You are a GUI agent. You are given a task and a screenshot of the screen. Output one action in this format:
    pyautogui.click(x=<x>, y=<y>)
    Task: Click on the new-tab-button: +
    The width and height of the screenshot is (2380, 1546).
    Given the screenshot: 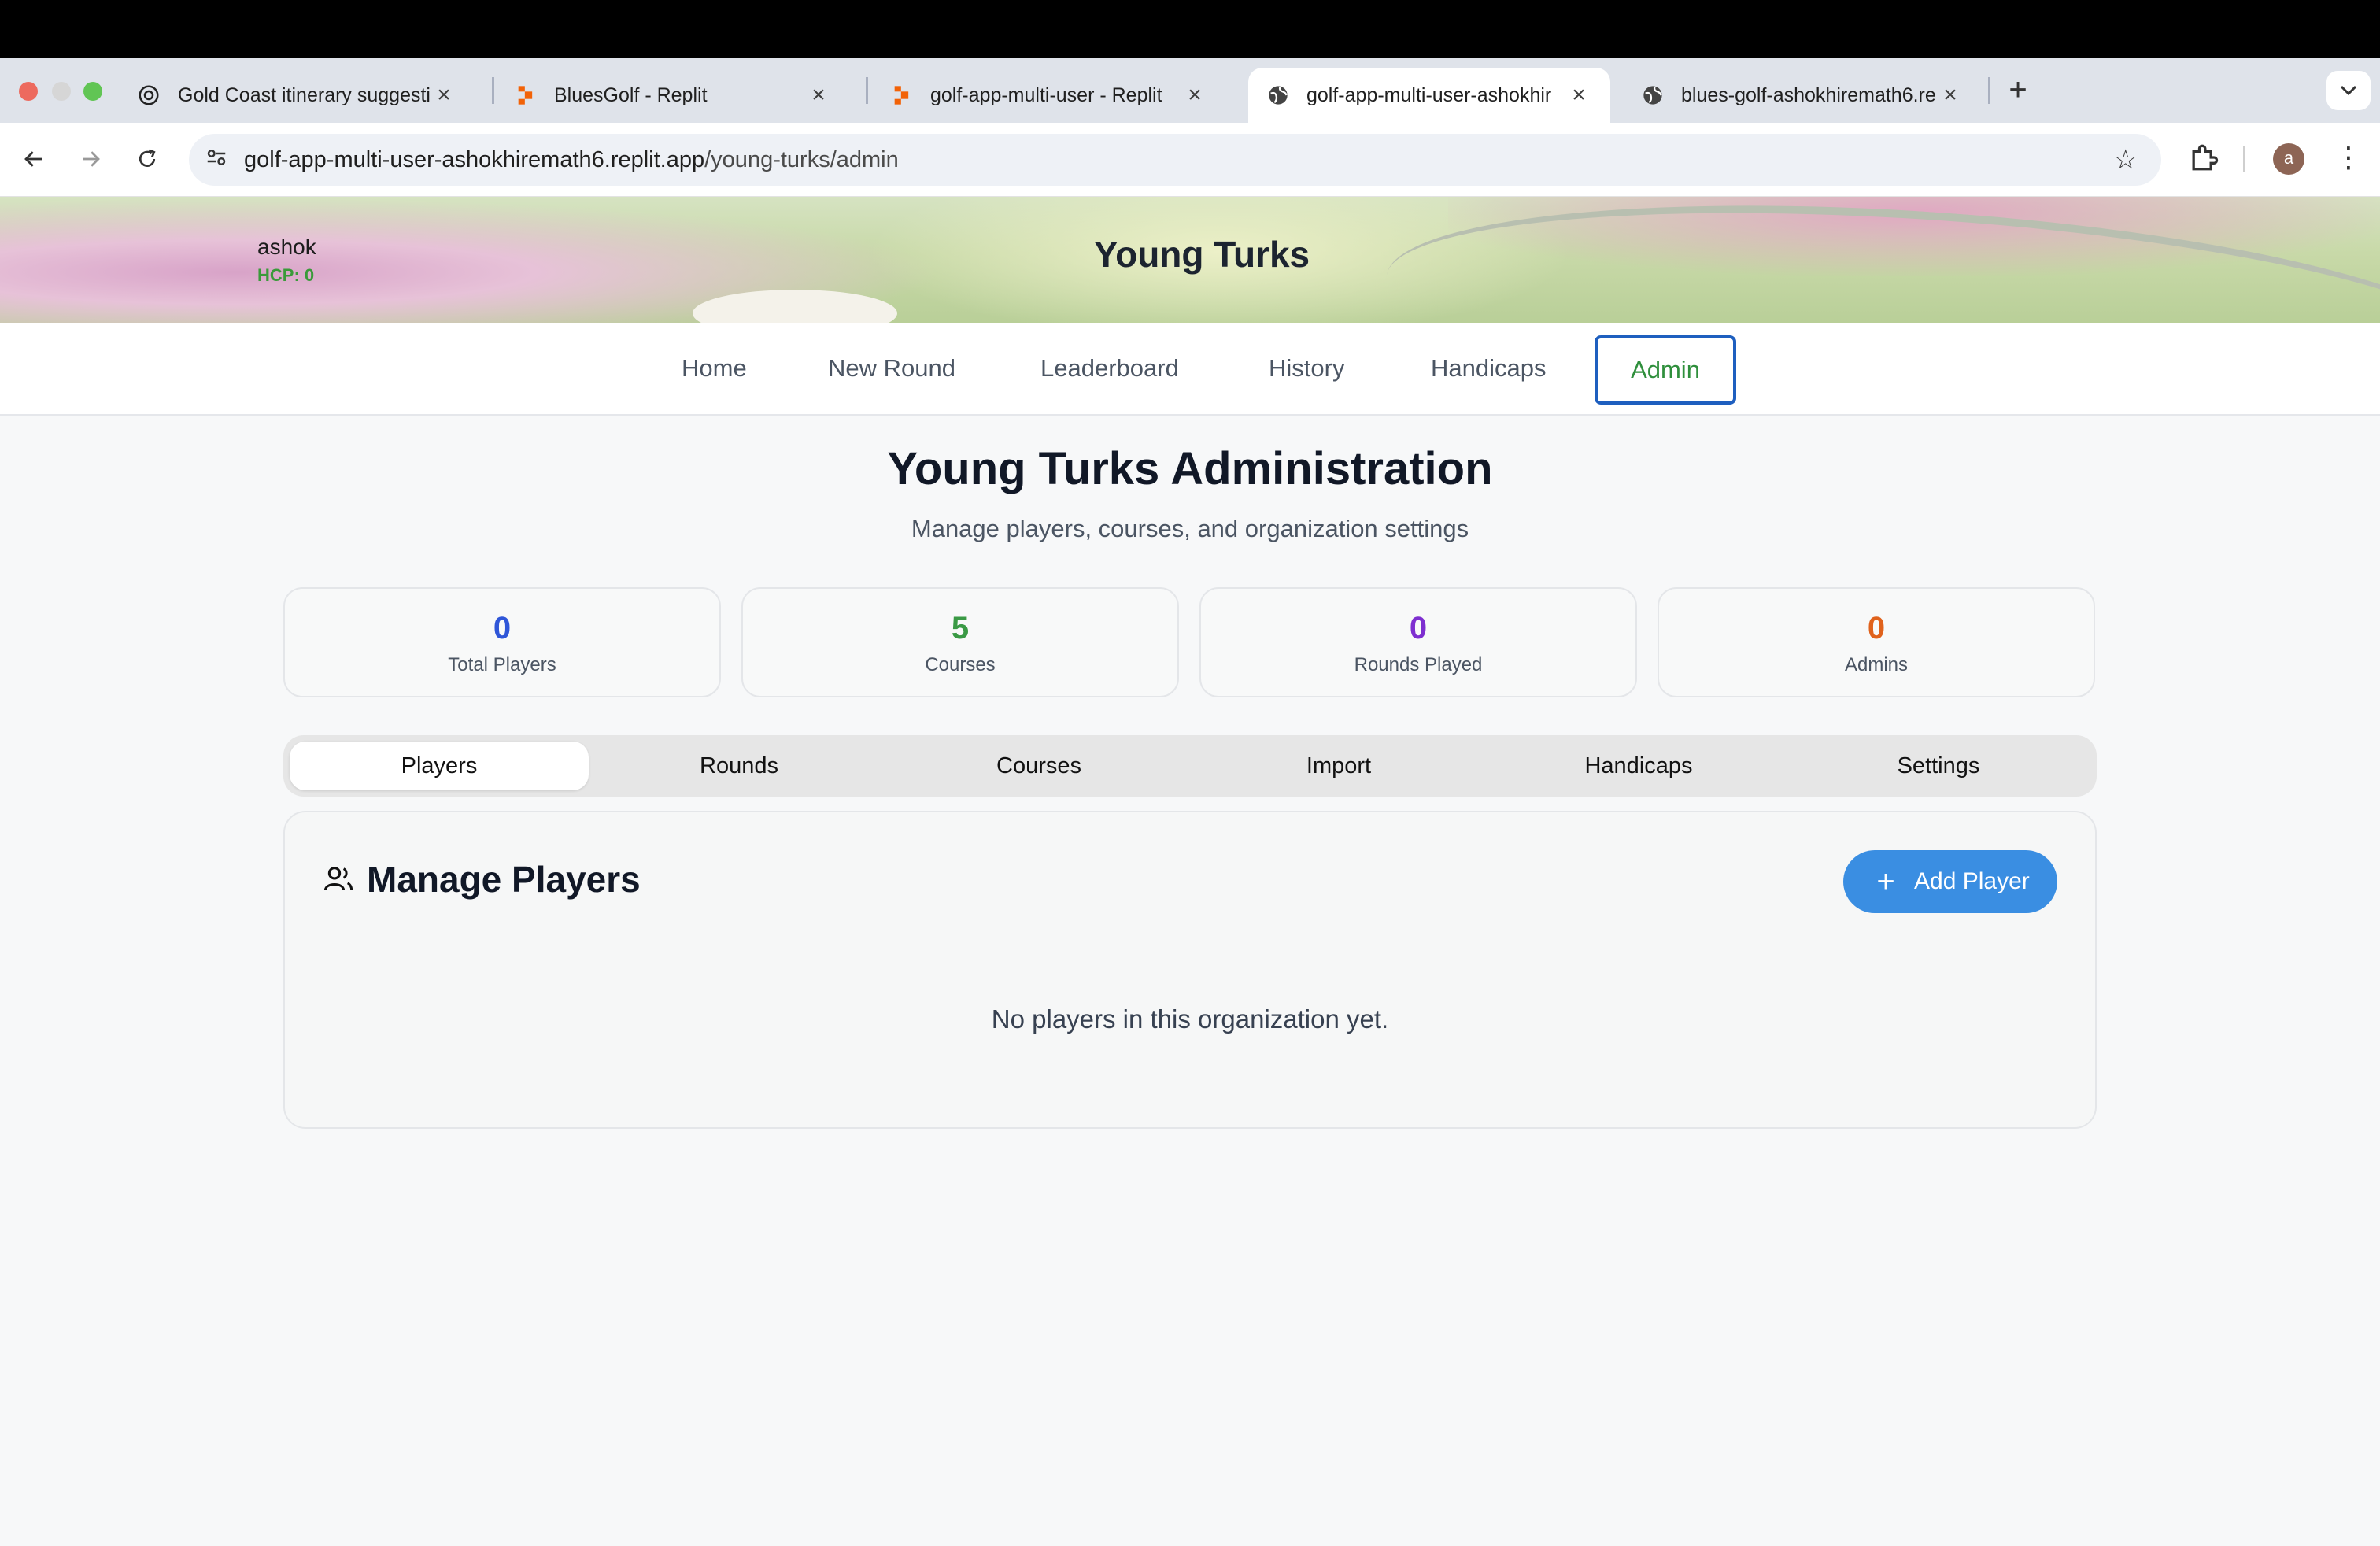 What is the action you would take?
    pyautogui.click(x=2018, y=89)
    